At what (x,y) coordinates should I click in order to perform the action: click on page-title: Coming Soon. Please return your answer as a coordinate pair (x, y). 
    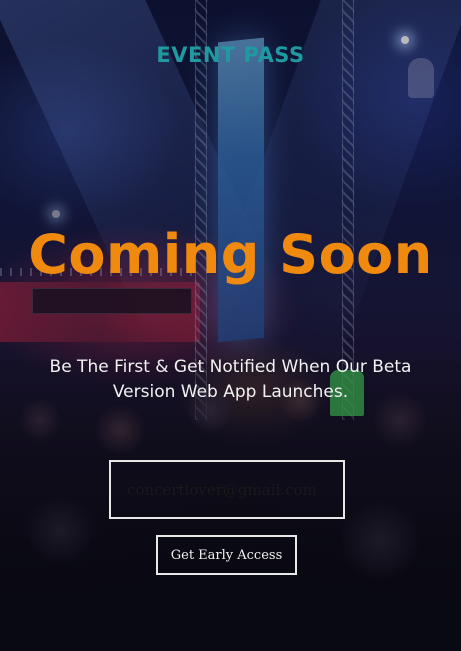
    Looking at the image, I should click on (230, 254).